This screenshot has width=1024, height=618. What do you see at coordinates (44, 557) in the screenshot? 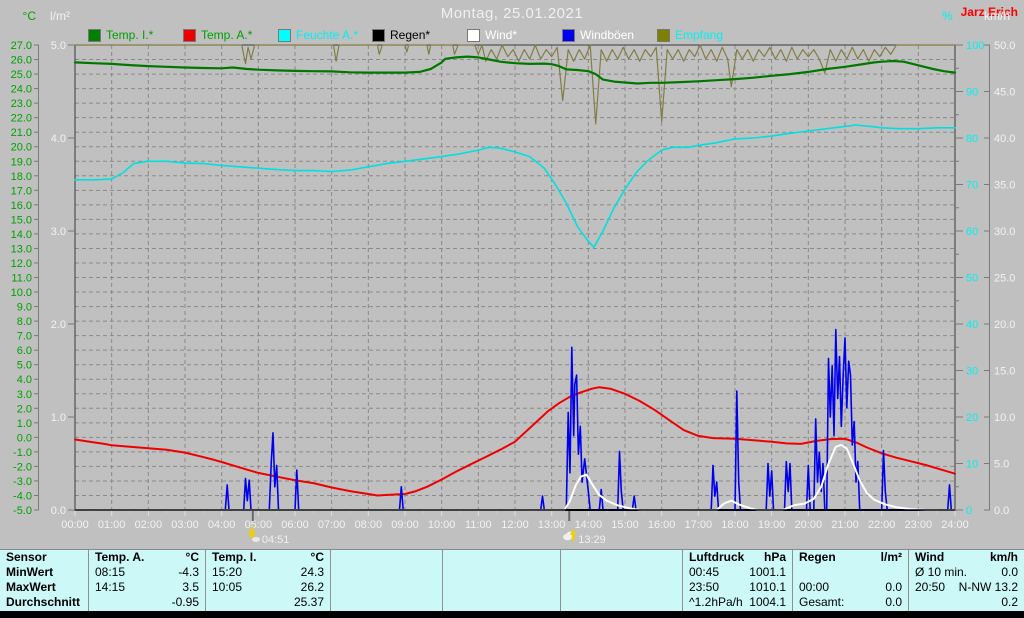
I see `table-row-label: Sensor` at bounding box center [44, 557].